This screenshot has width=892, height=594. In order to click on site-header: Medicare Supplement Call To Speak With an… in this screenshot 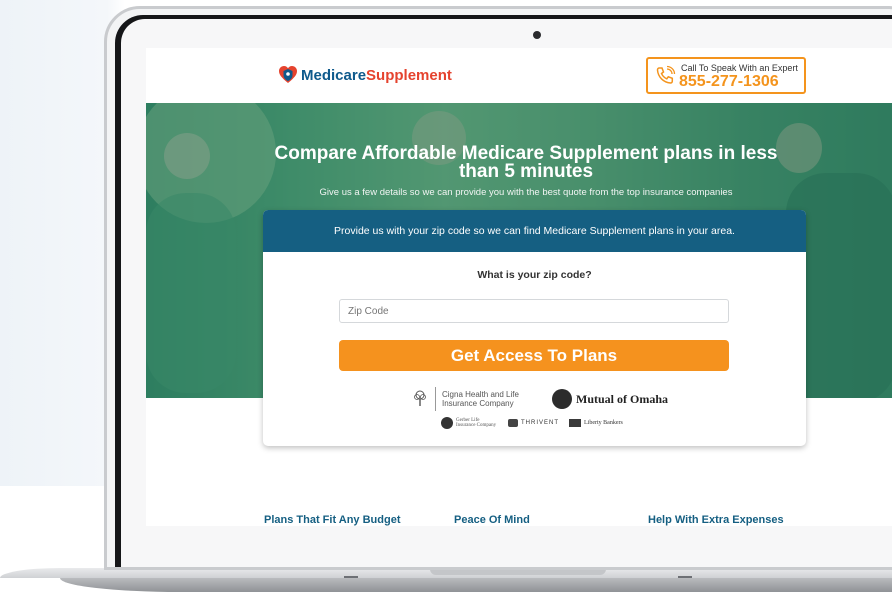, I will do `click(519, 75)`.